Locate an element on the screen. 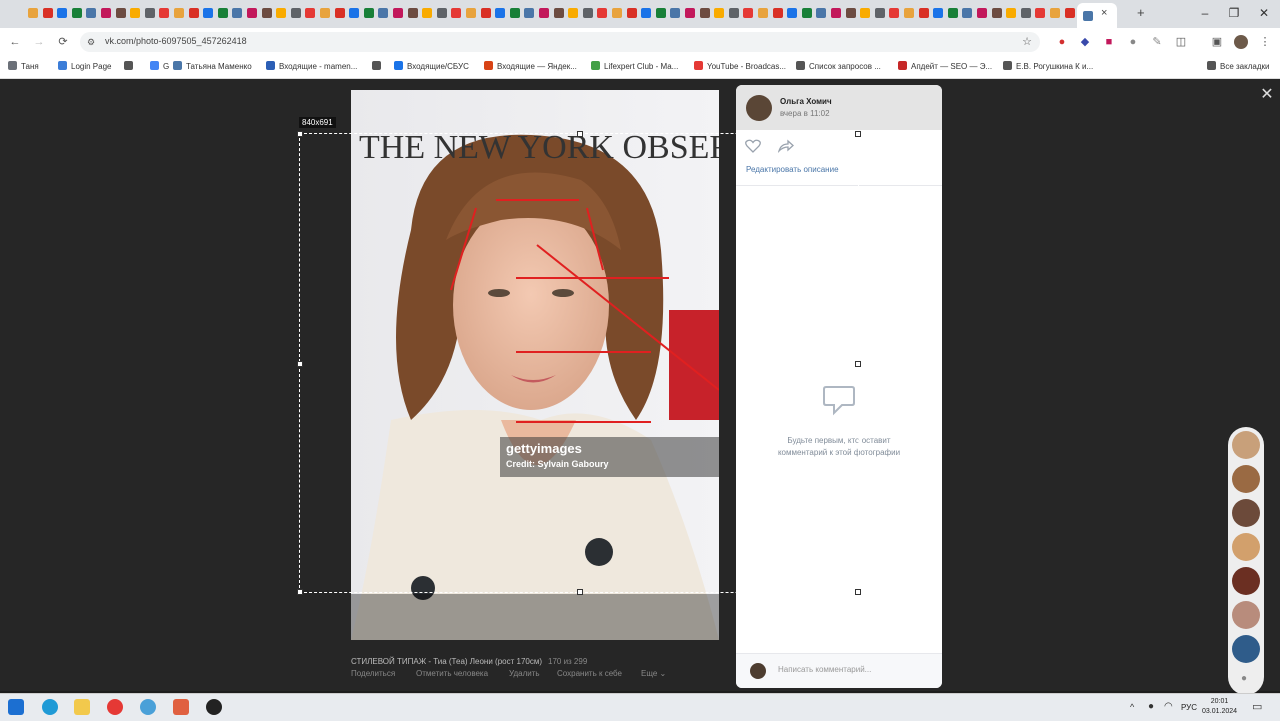  bookmark-item: Таня is located at coordinates (23, 66).